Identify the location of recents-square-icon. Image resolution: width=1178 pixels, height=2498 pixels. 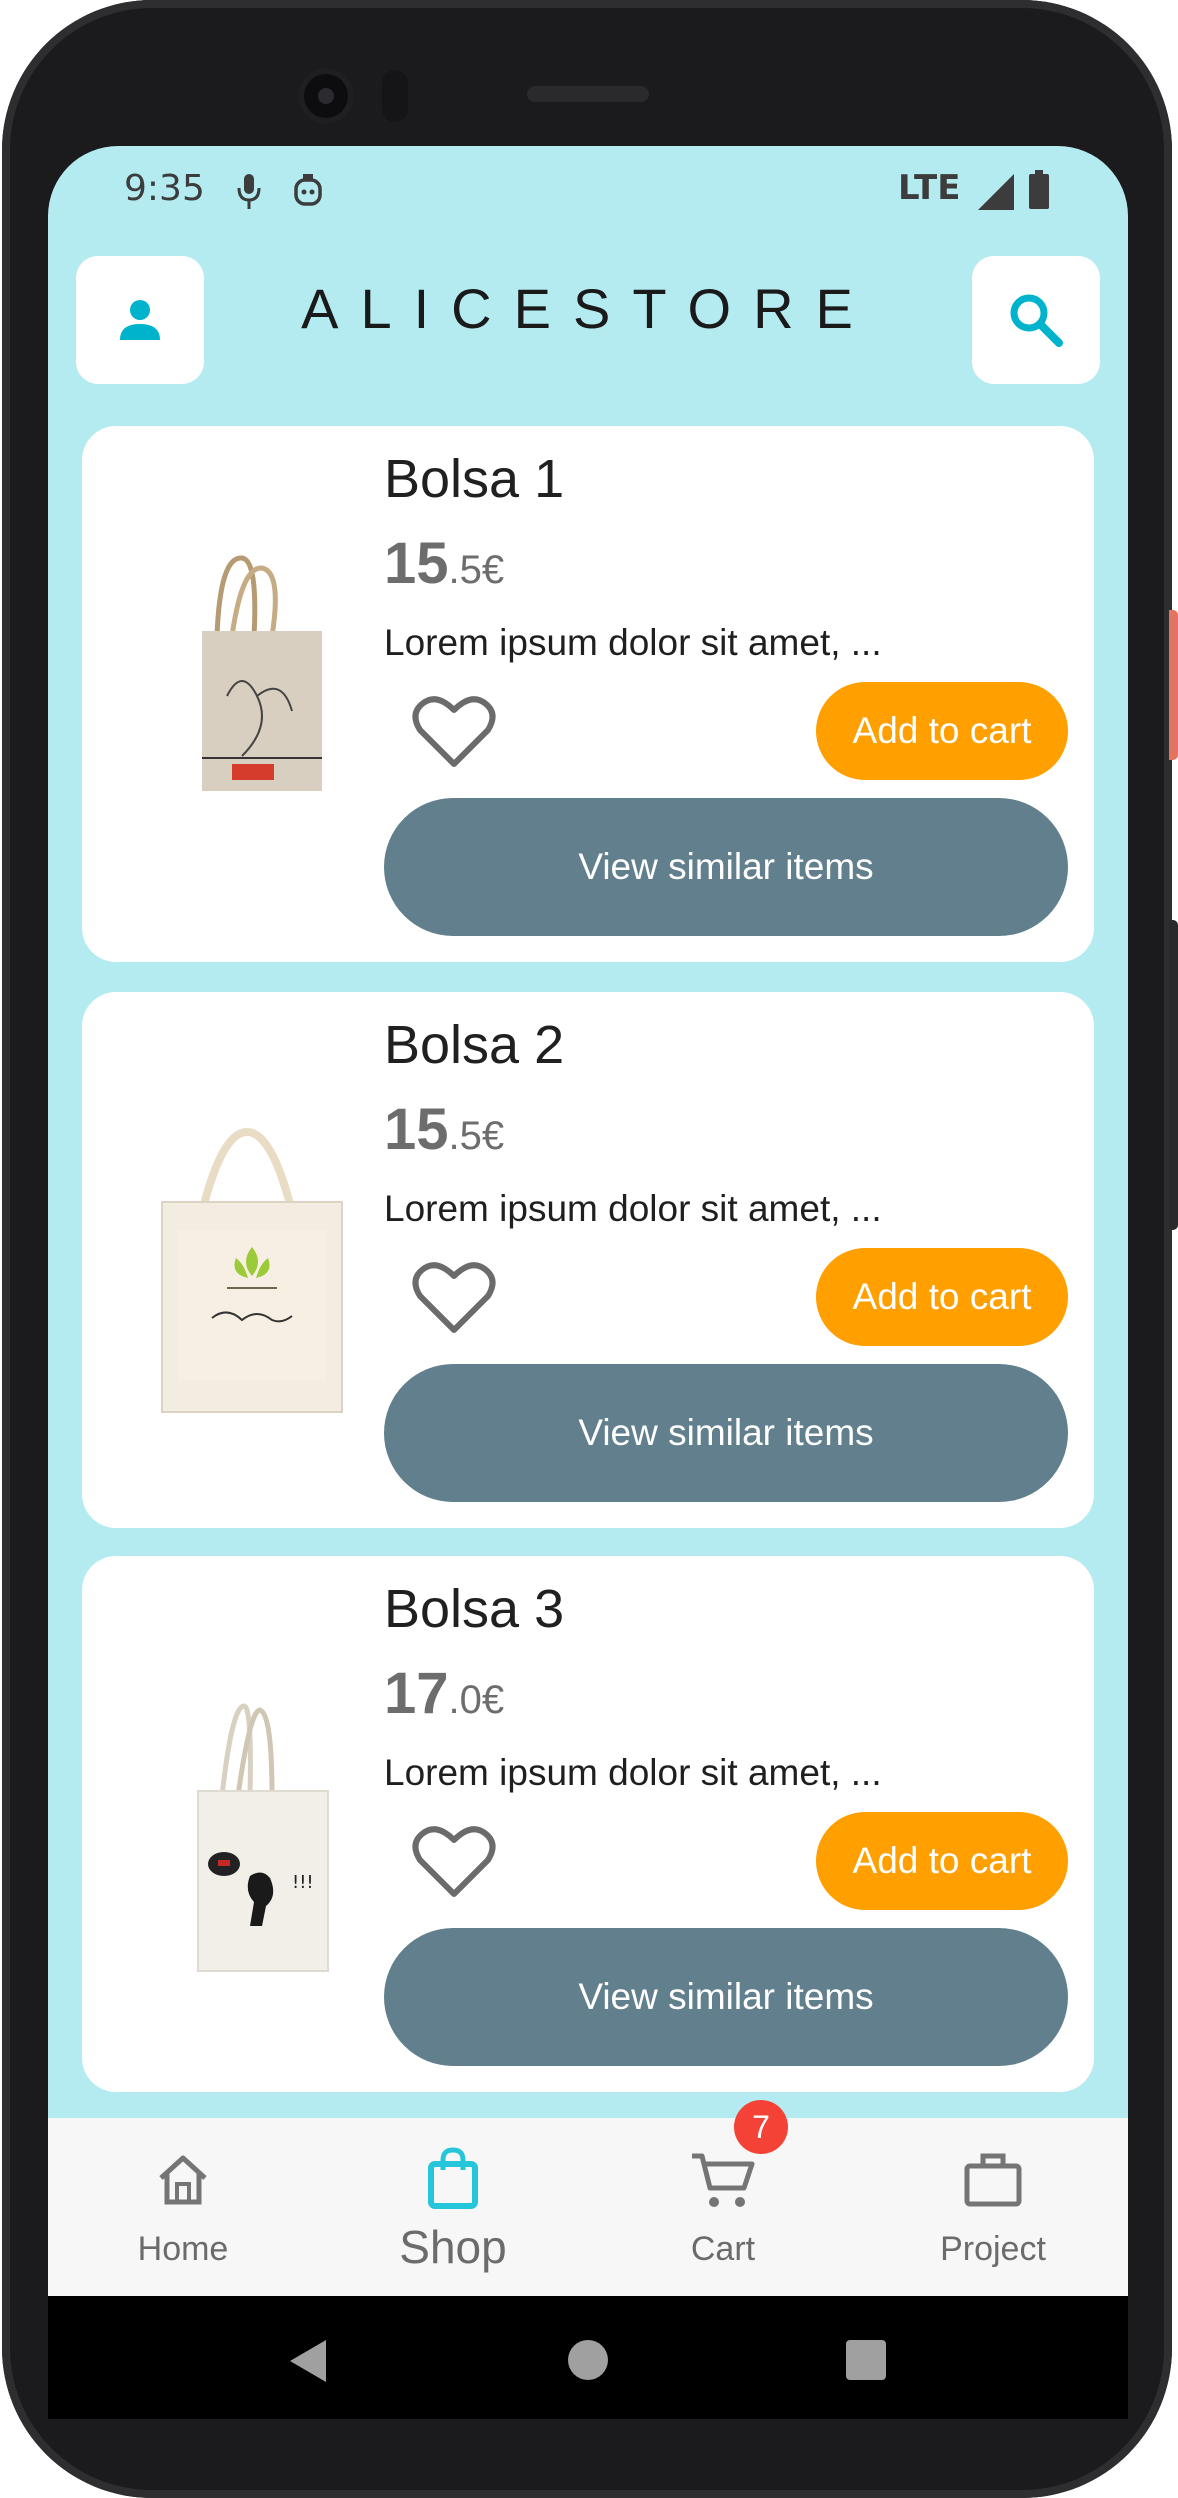
(866, 2360).